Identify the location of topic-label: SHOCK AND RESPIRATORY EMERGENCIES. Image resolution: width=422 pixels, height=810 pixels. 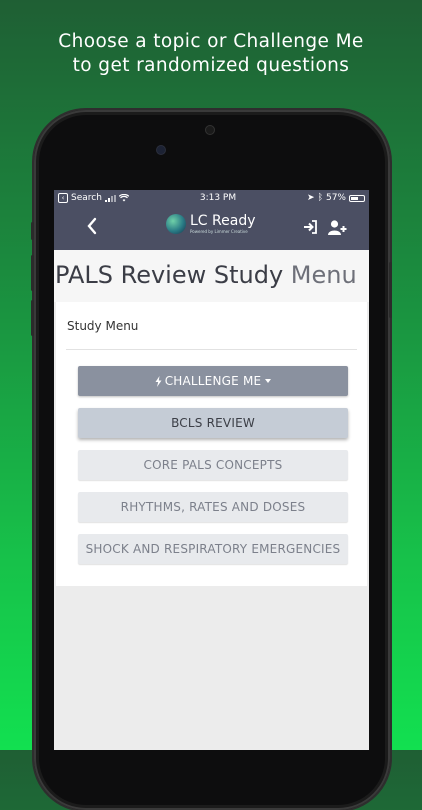
(213, 549).